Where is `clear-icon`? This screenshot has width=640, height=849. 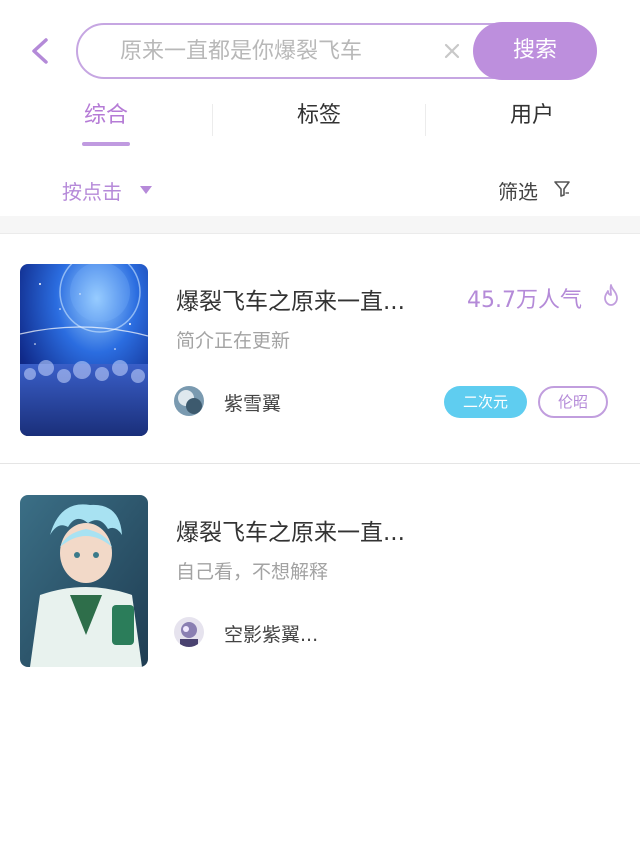
clear-icon is located at coordinates (452, 51).